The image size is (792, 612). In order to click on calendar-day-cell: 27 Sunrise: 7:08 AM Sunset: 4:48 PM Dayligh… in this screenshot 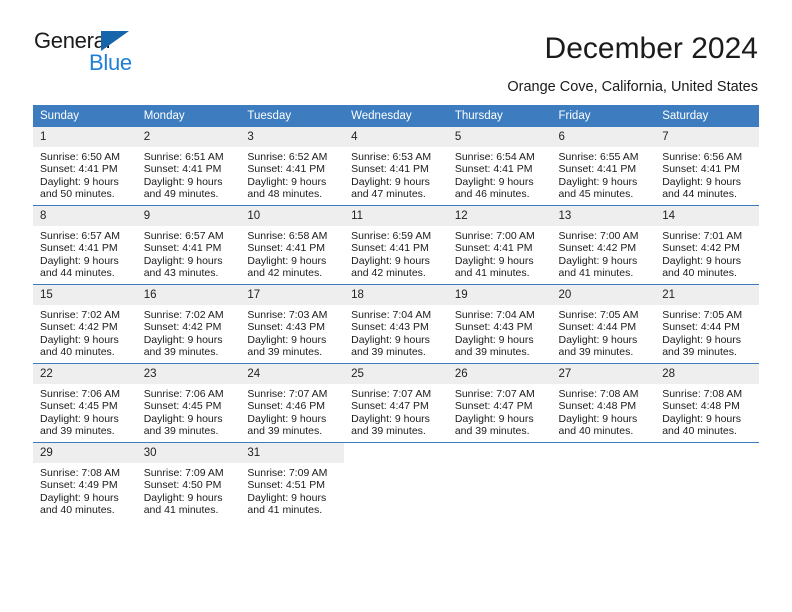, I will do `click(603, 403)`.